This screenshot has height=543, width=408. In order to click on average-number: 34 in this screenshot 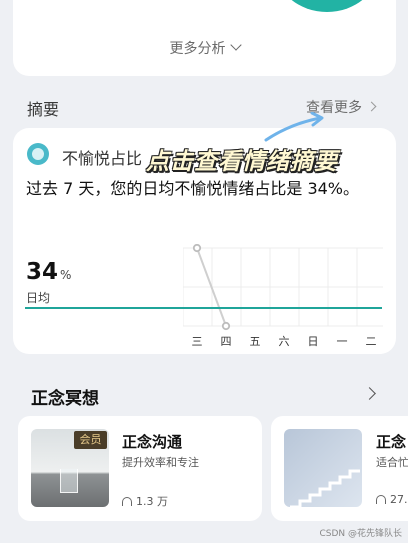, I will do `click(42, 272)`.